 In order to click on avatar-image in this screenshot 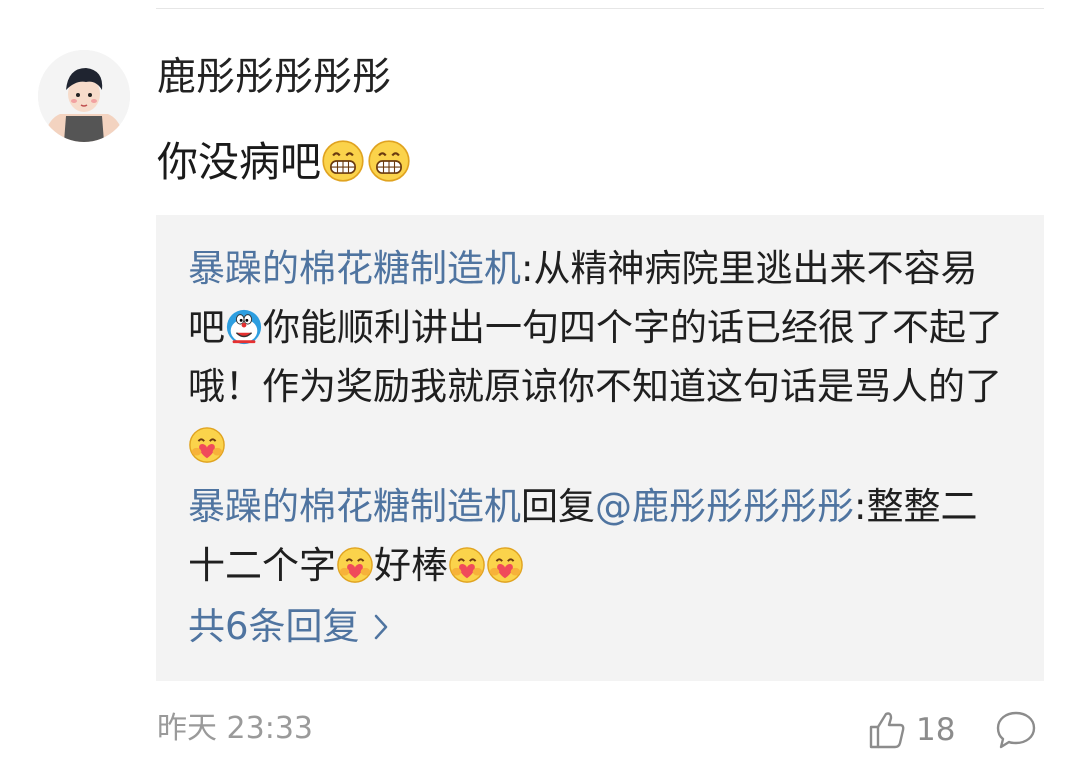, I will do `click(84, 96)`.